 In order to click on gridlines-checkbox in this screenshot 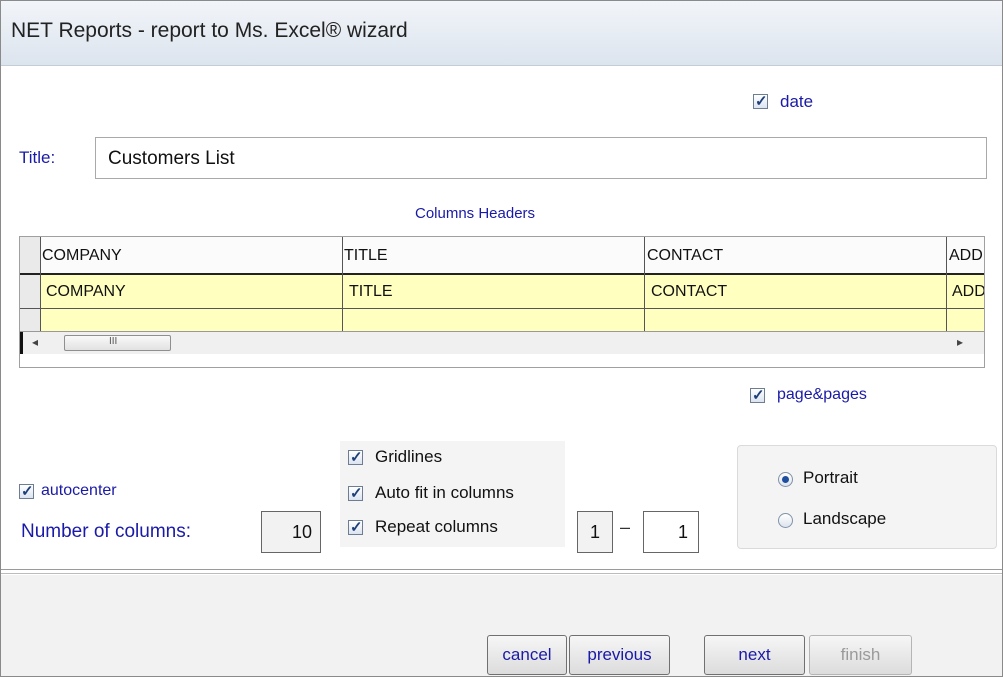, I will do `click(355, 457)`.